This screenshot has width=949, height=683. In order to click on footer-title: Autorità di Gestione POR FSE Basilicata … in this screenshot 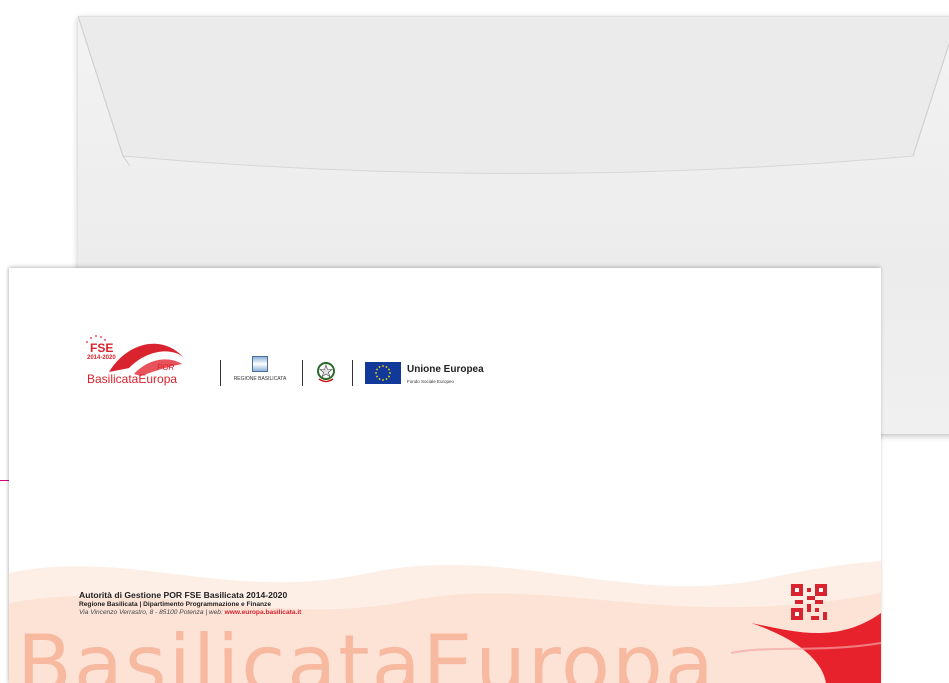, I will do `click(183, 595)`.